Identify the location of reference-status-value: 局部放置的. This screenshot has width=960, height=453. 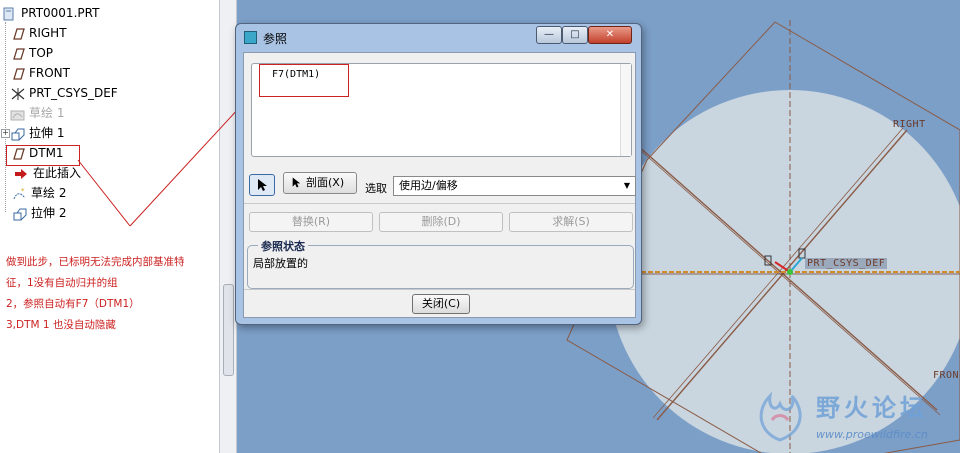
(280, 263).